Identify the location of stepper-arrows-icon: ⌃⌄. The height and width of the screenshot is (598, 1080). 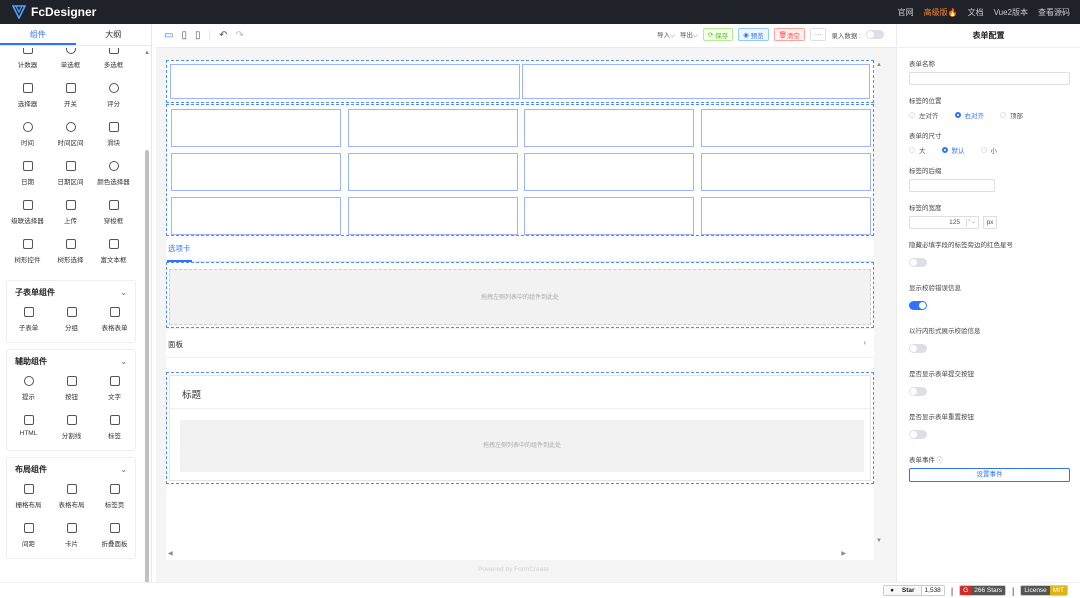
(971, 222).